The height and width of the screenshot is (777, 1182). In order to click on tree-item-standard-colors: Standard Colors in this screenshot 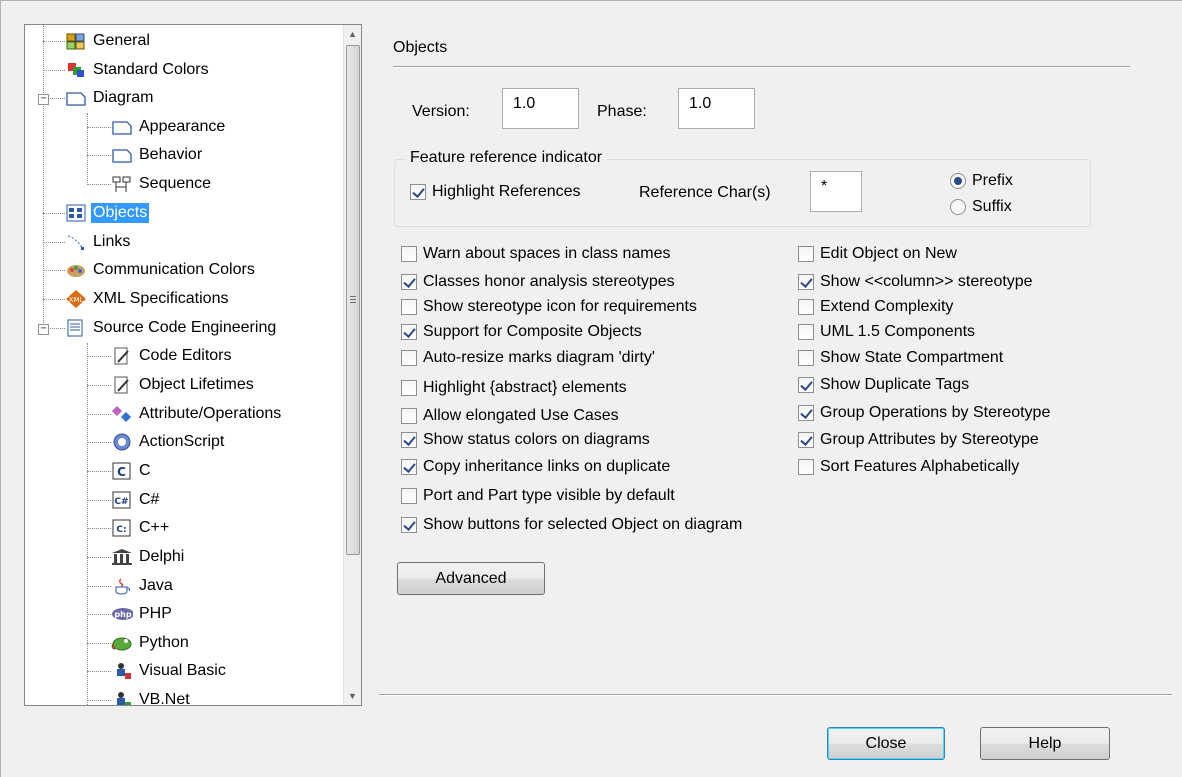, I will do `click(138, 70)`.